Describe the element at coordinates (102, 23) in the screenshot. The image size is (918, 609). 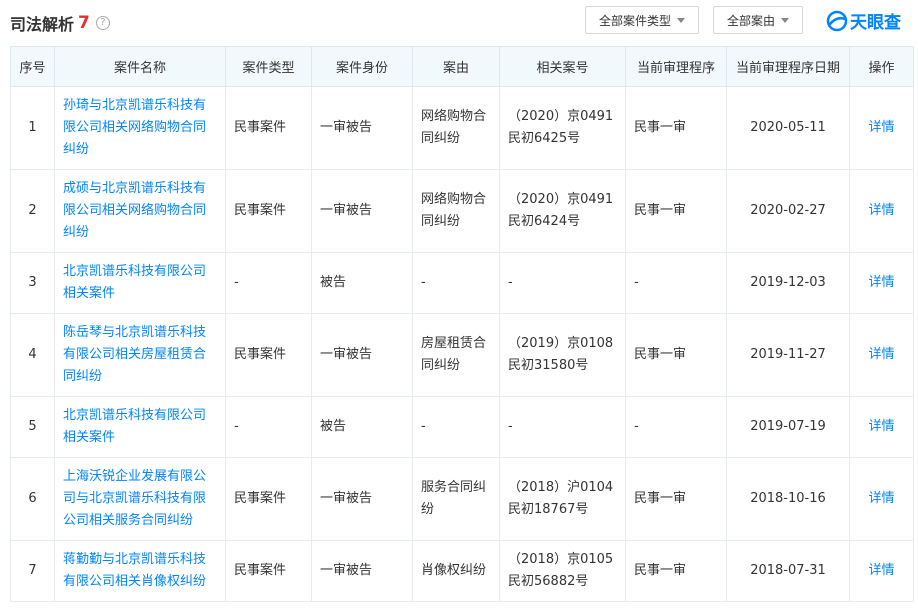
I see `help-icon: ?` at that location.